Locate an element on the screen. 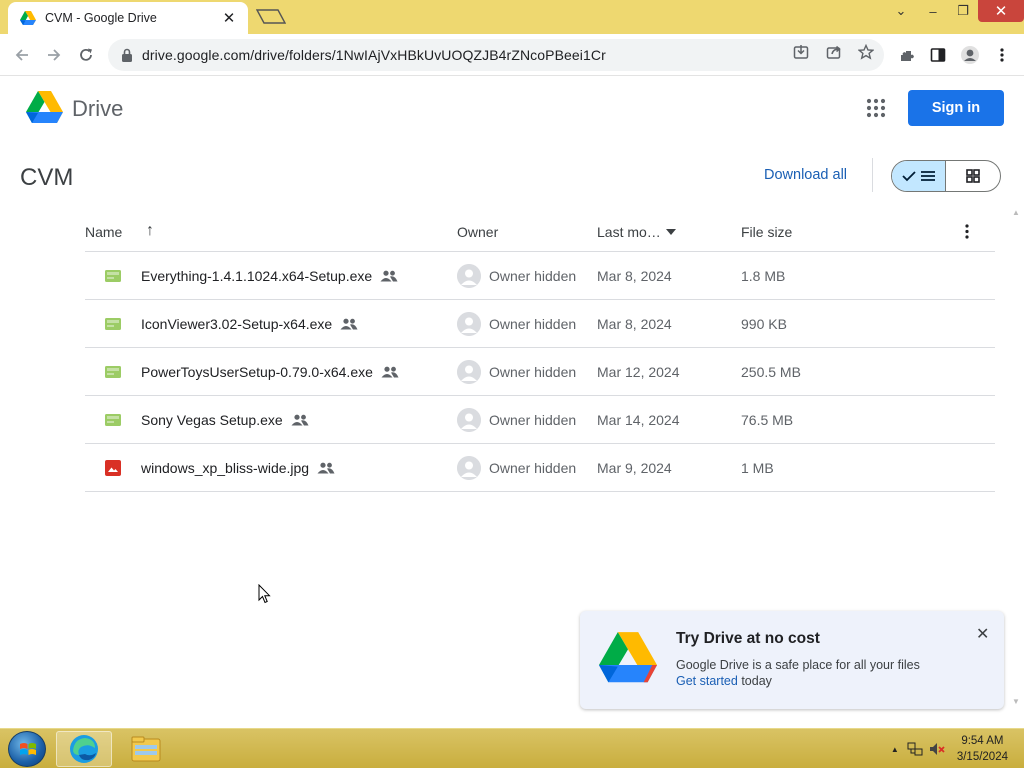 This screenshot has height=768, width=1024. file-name-cell: IconViewer3.02-Setup-x64.exe is located at coordinates (249, 324).